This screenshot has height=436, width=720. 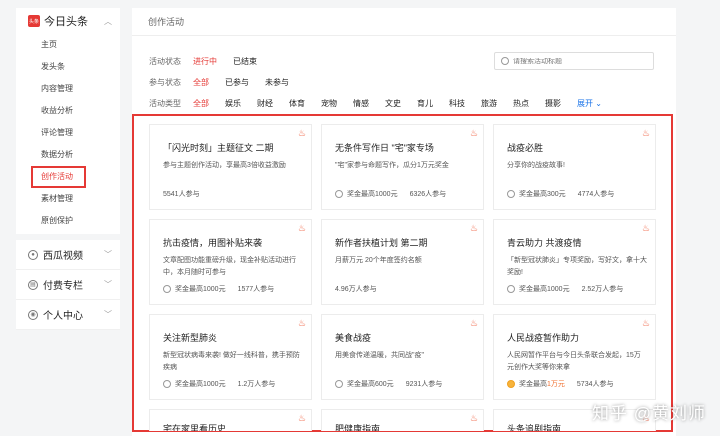 What do you see at coordinates (404, 22) in the screenshot?
I see `page-title: 创作活动` at bounding box center [404, 22].